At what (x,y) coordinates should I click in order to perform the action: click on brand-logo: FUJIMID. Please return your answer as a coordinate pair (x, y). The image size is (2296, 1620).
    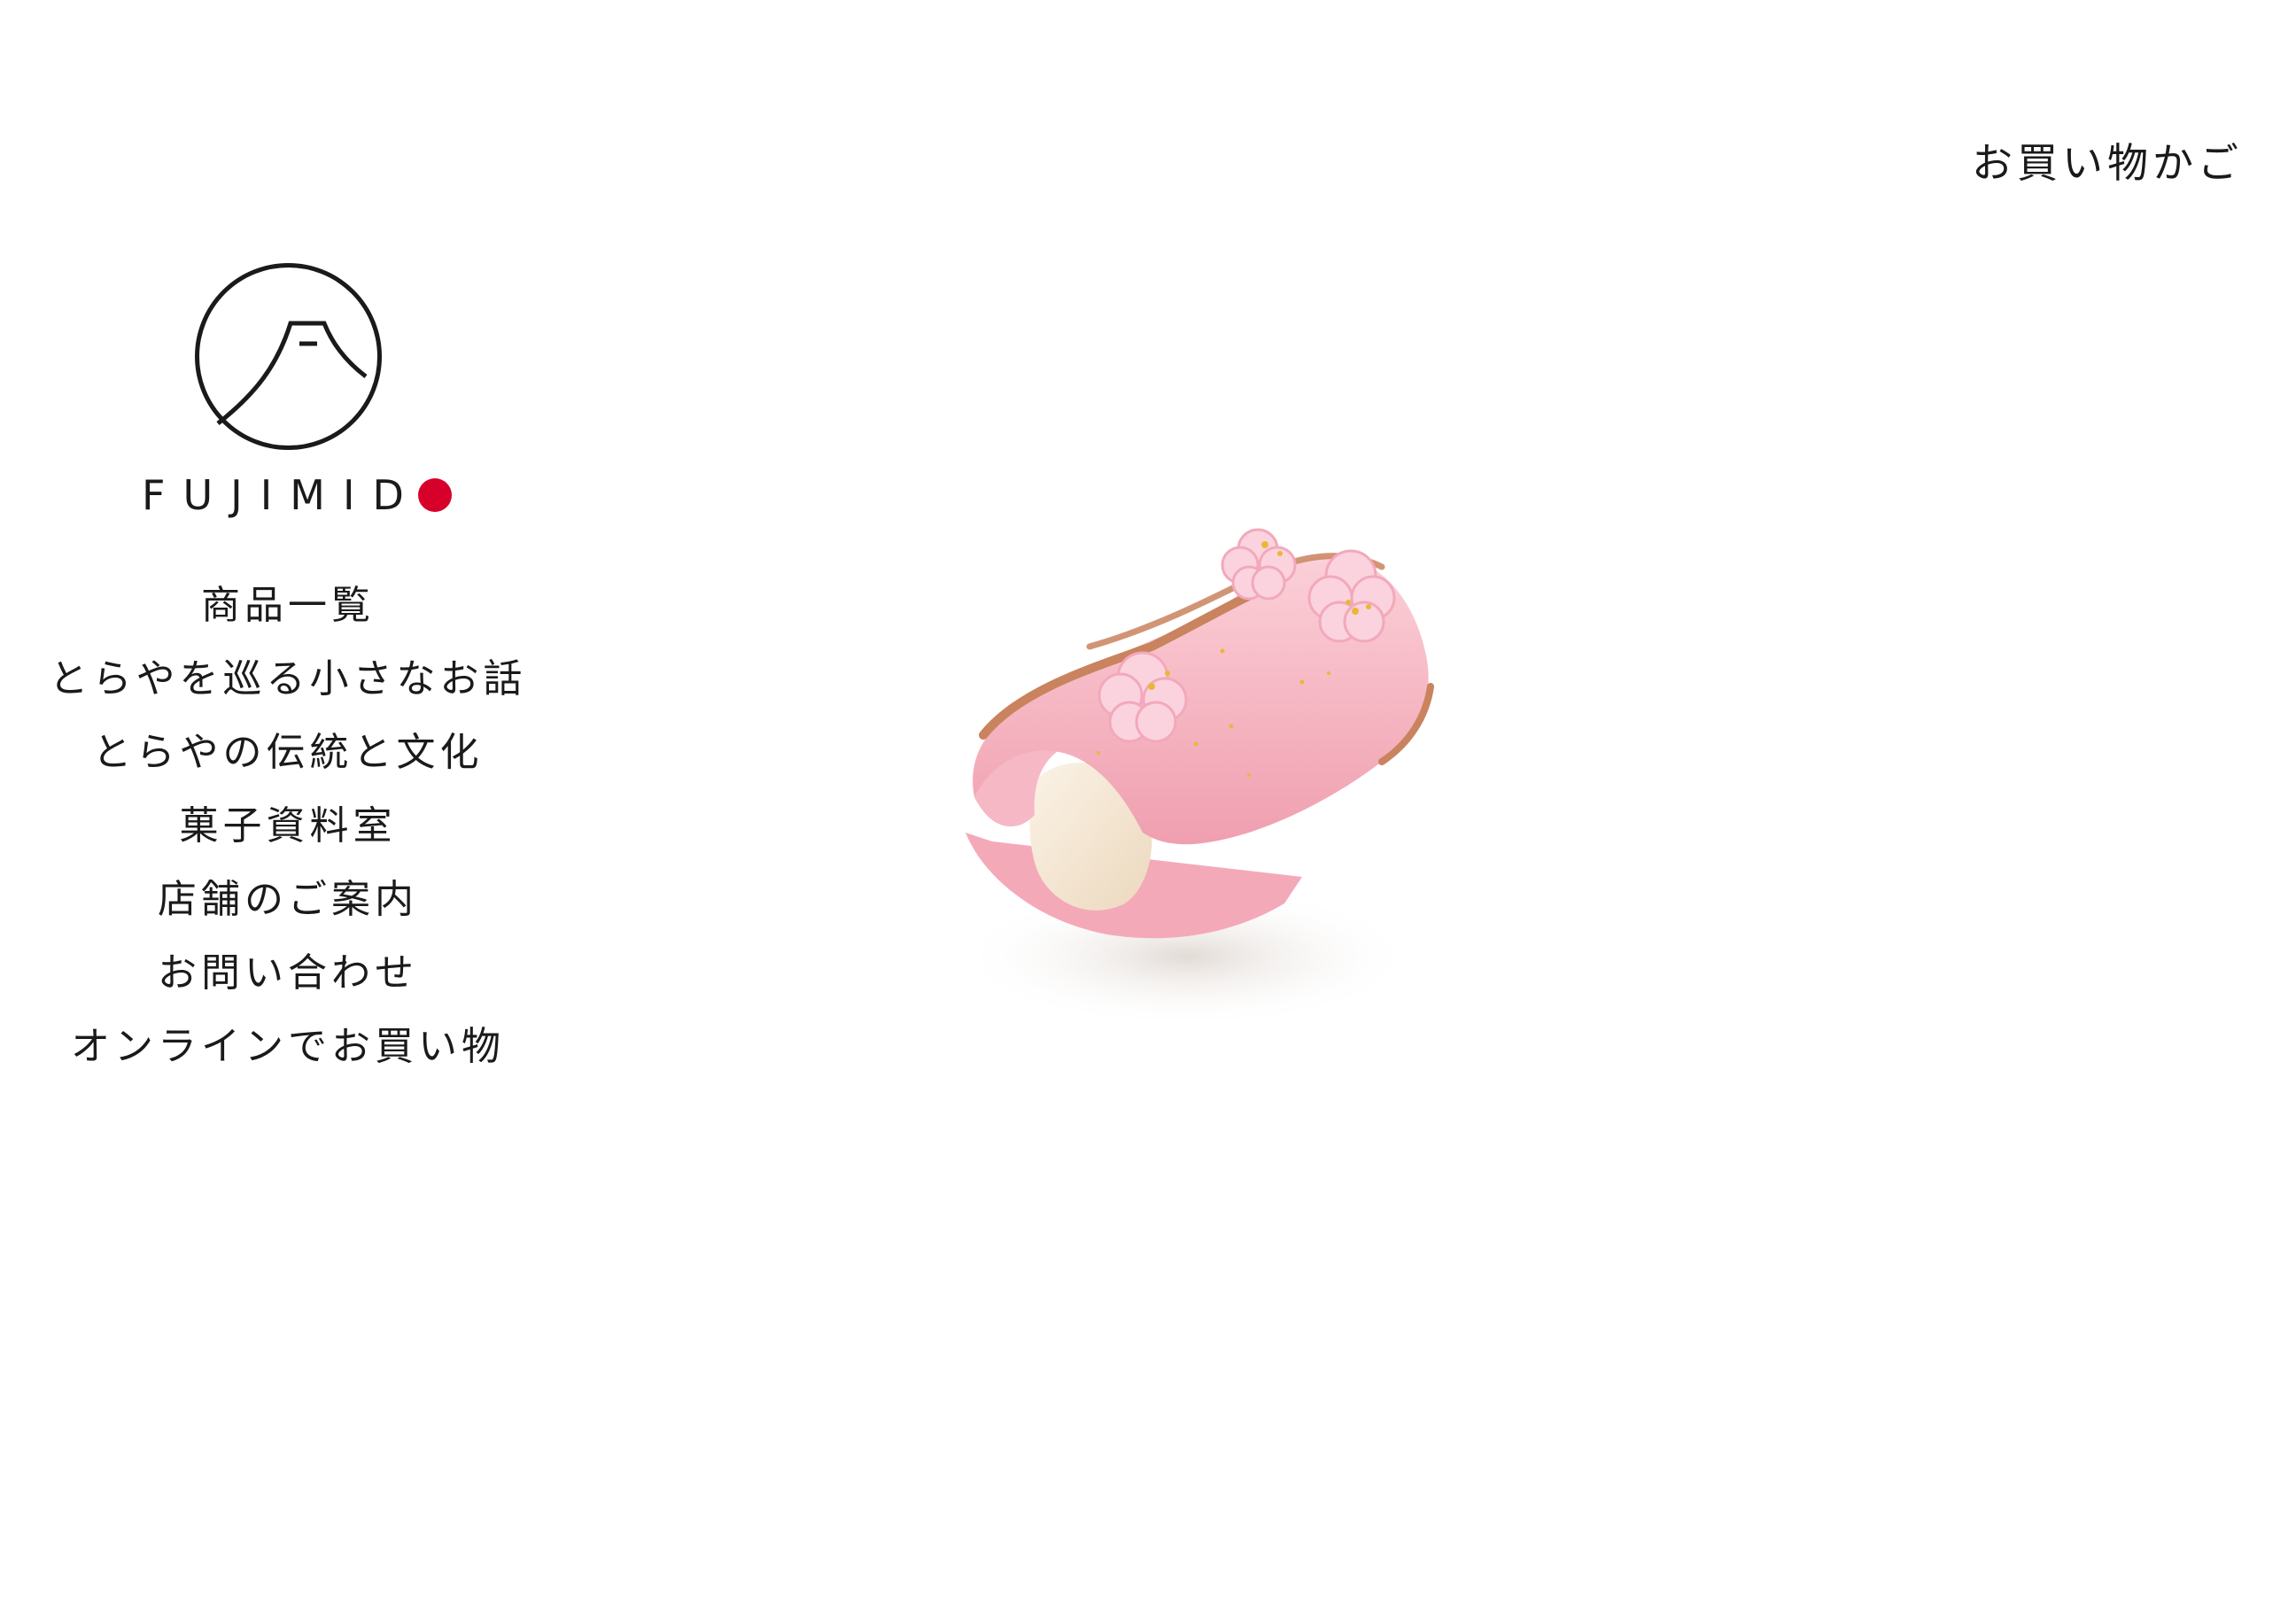
    Looking at the image, I should click on (288, 390).